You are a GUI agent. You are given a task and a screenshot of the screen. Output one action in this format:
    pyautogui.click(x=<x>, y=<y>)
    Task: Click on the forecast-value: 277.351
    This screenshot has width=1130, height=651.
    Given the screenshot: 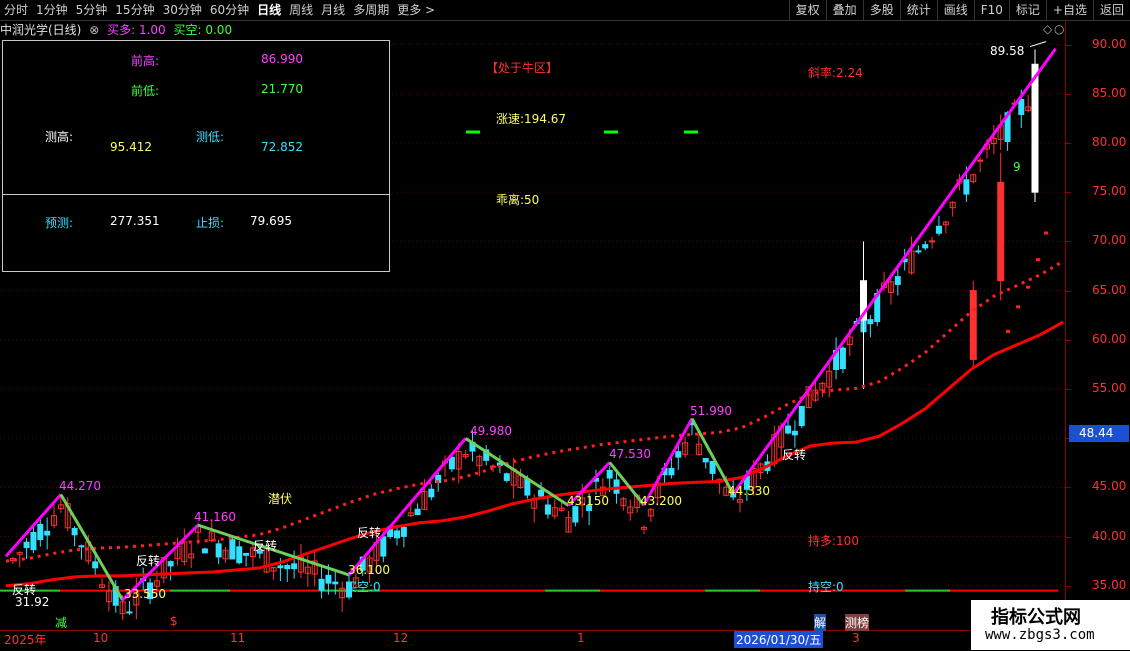 What is the action you would take?
    pyautogui.click(x=135, y=221)
    